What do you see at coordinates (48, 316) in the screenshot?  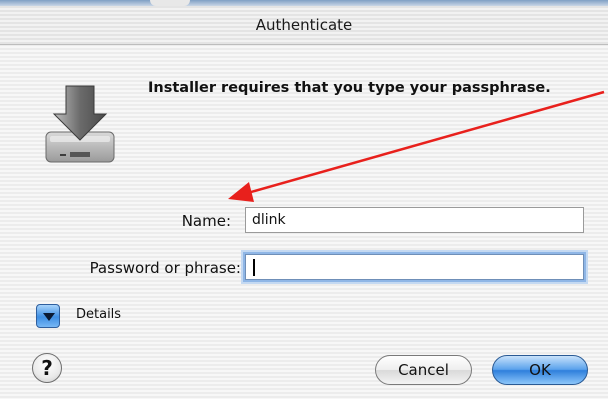 I see `disclosure-triangle-icon` at bounding box center [48, 316].